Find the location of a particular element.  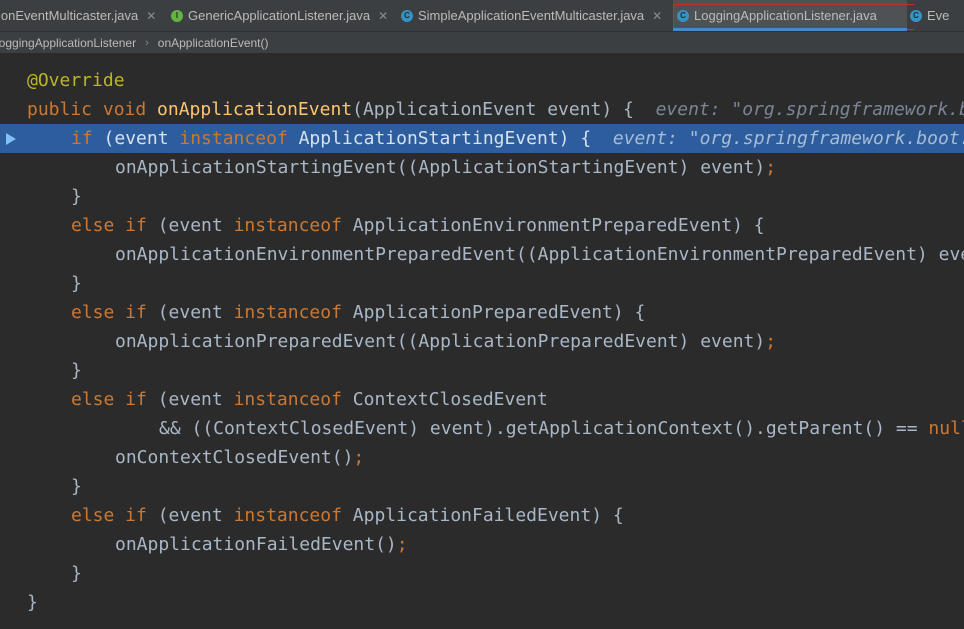

tab-event: C Eve is located at coordinates (937, 15).